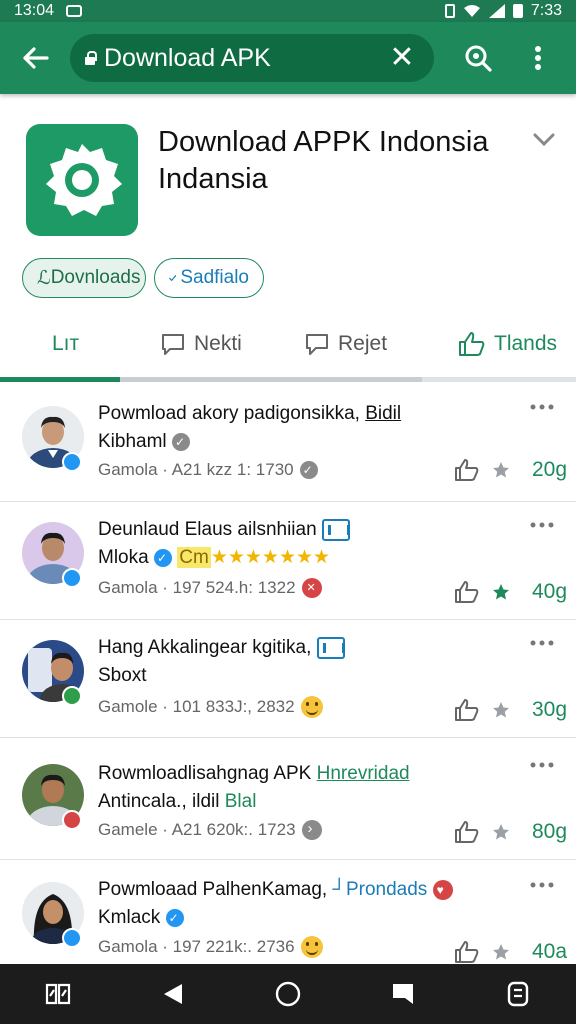  What do you see at coordinates (214, 277) in the screenshot?
I see `verified-chip-label: Sadfialo` at bounding box center [214, 277].